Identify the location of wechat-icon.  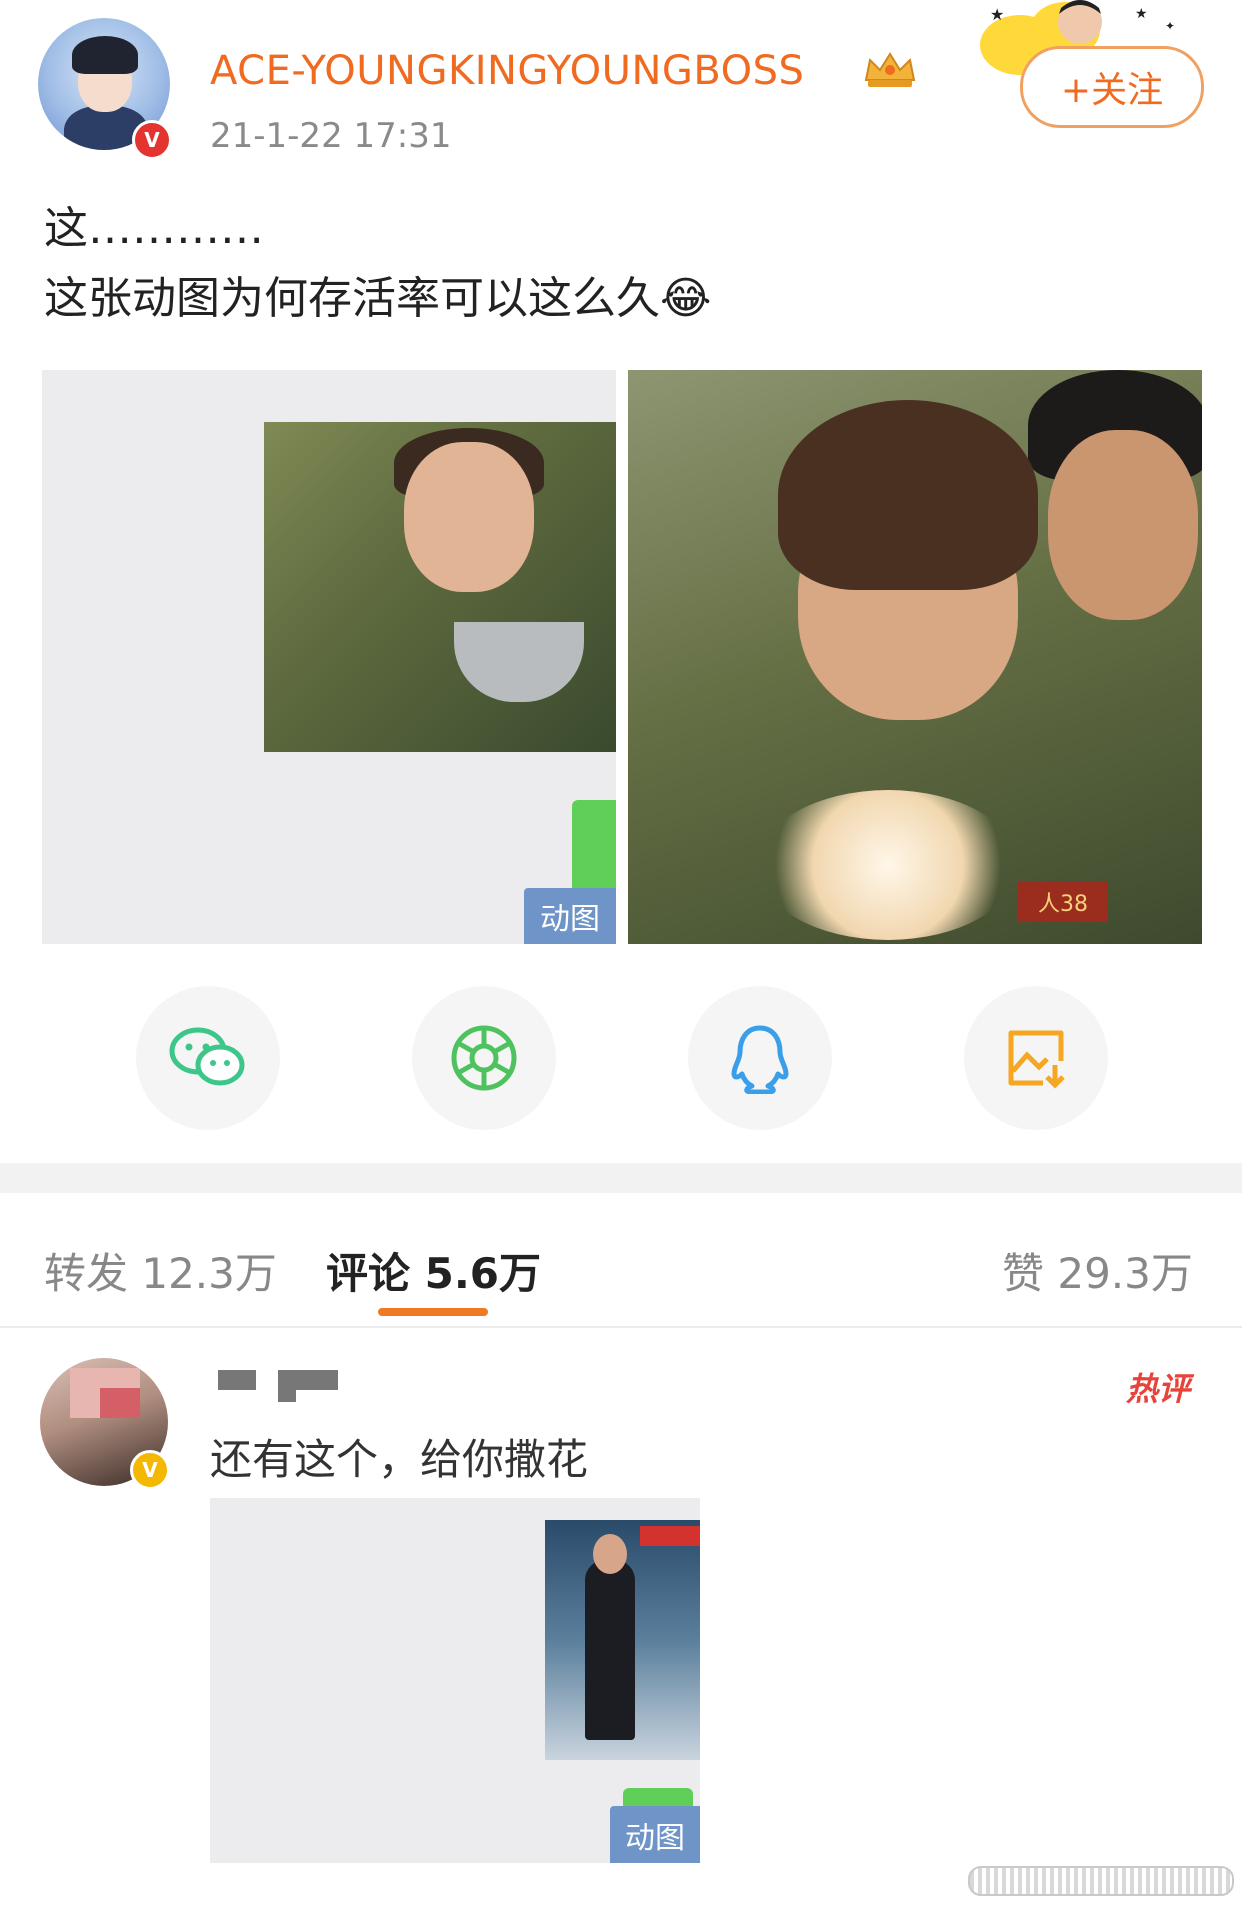
(207, 1056).